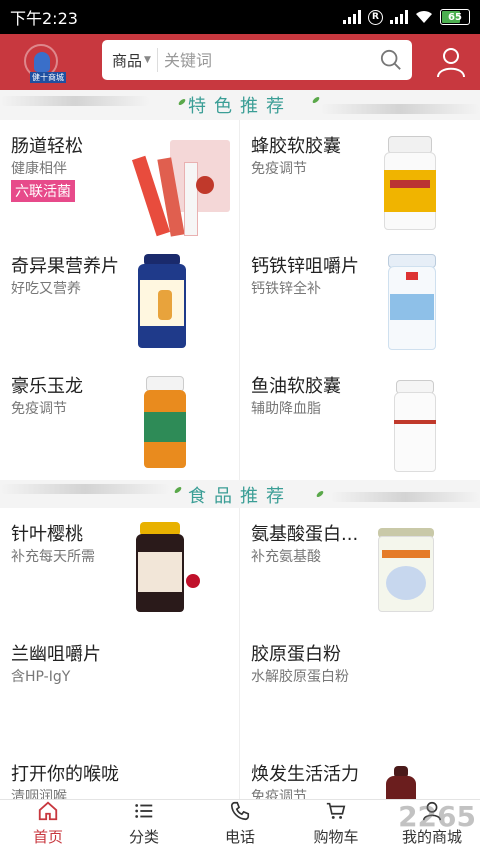  I want to click on product-desc: 含HP-IgY, so click(41, 677).